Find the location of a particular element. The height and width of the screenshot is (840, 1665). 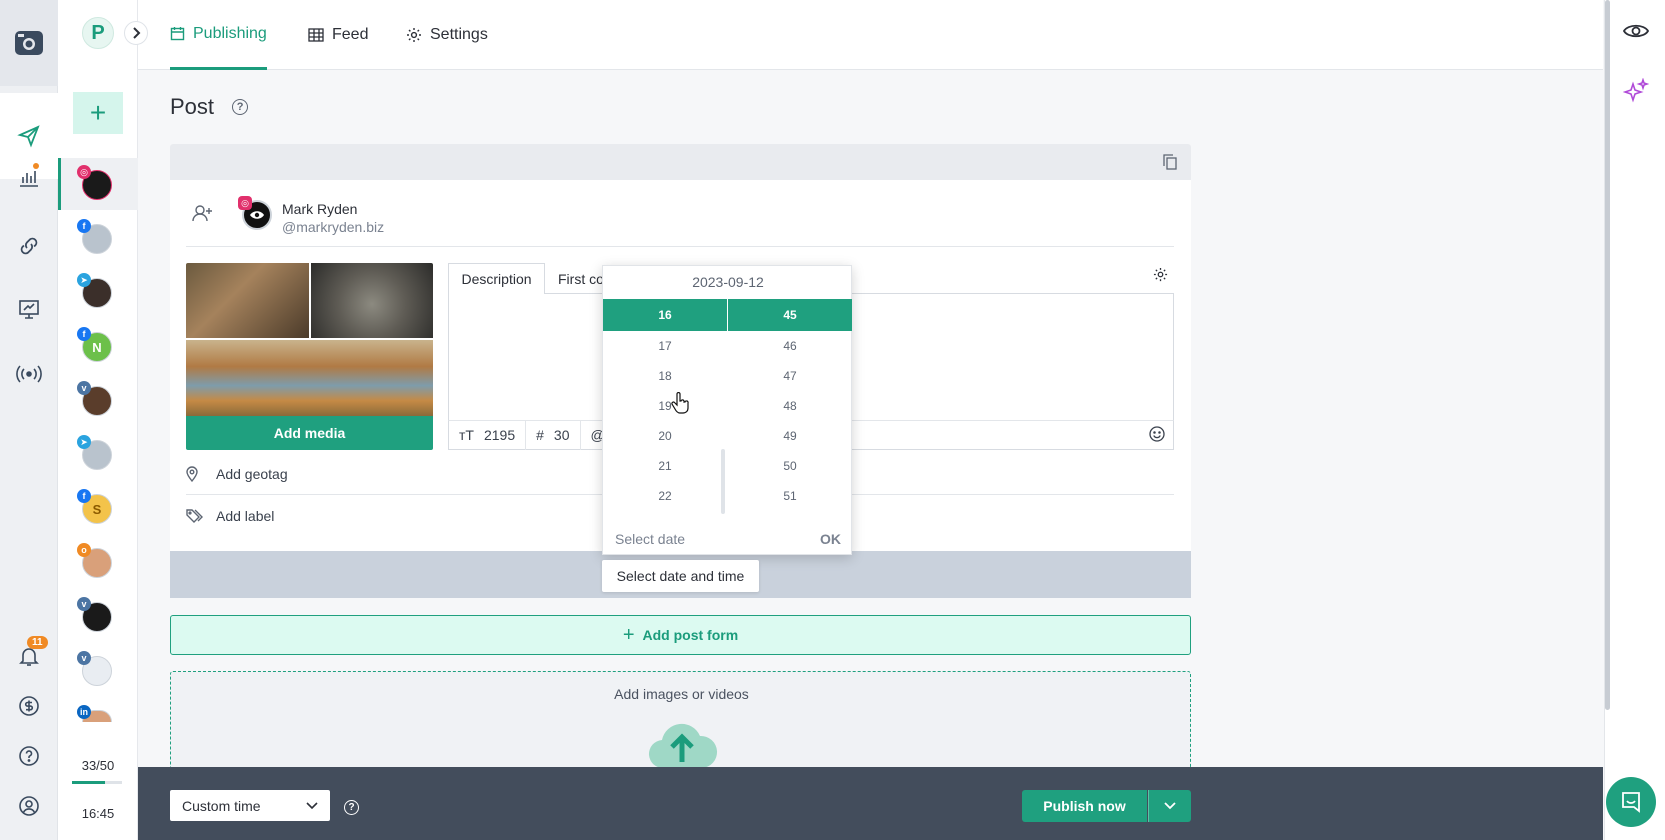

broadcast-icon is located at coordinates (29, 374).